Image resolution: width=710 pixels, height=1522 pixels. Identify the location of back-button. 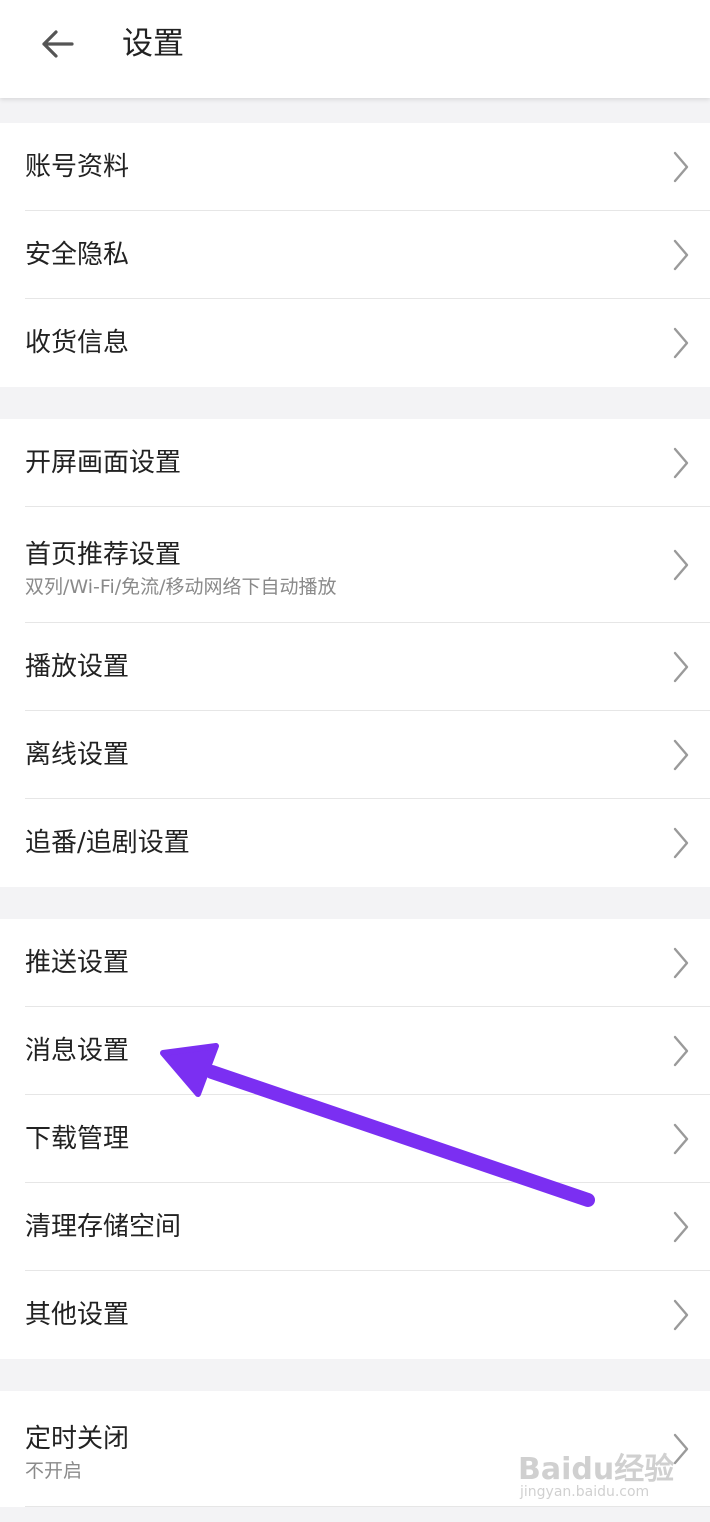
(57, 44).